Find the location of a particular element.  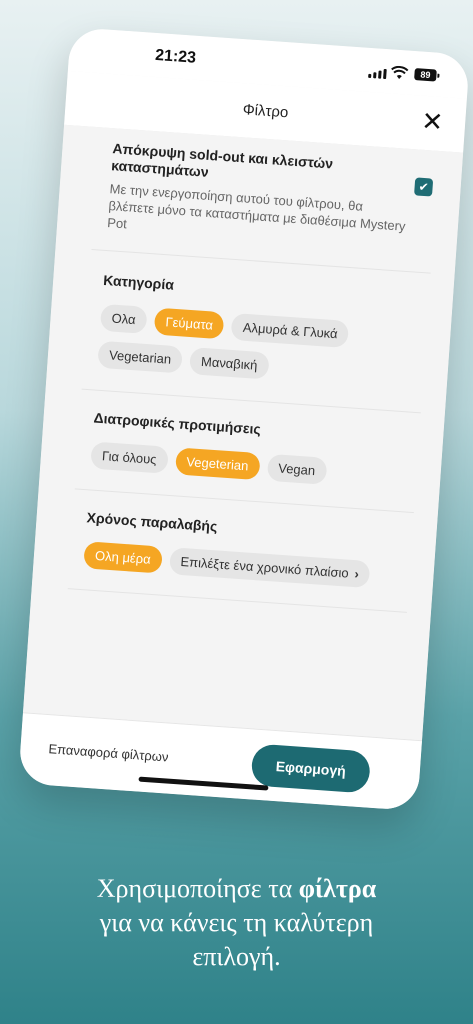

chip-pickup-timeframe: Επιλέξτε ένα χρονικό πλαίσιο › is located at coordinates (269, 568).